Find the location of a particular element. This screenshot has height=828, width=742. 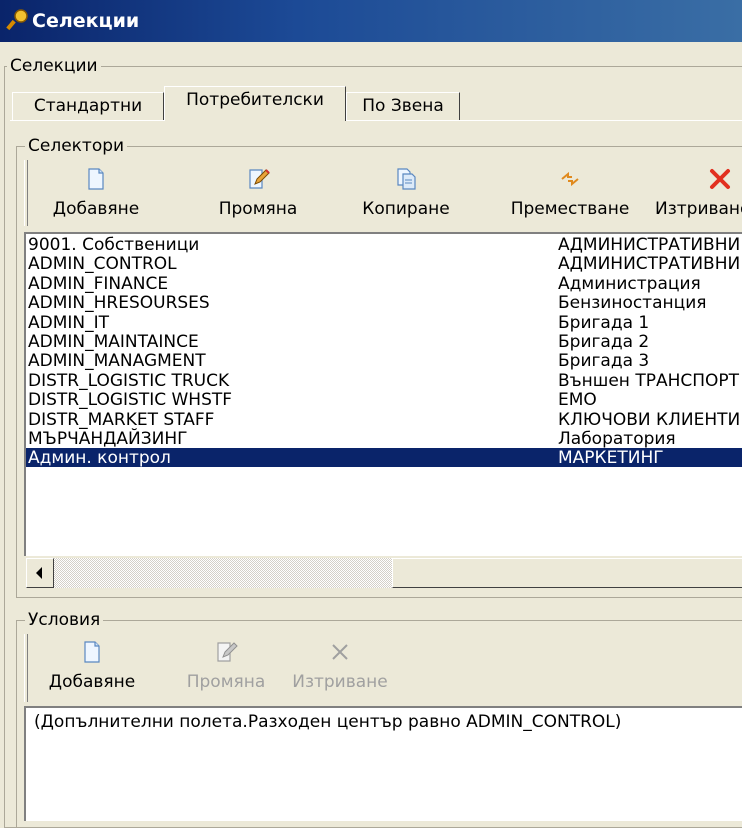

list-item-selected: МАРКЕТИНГ is located at coordinates (649, 459).